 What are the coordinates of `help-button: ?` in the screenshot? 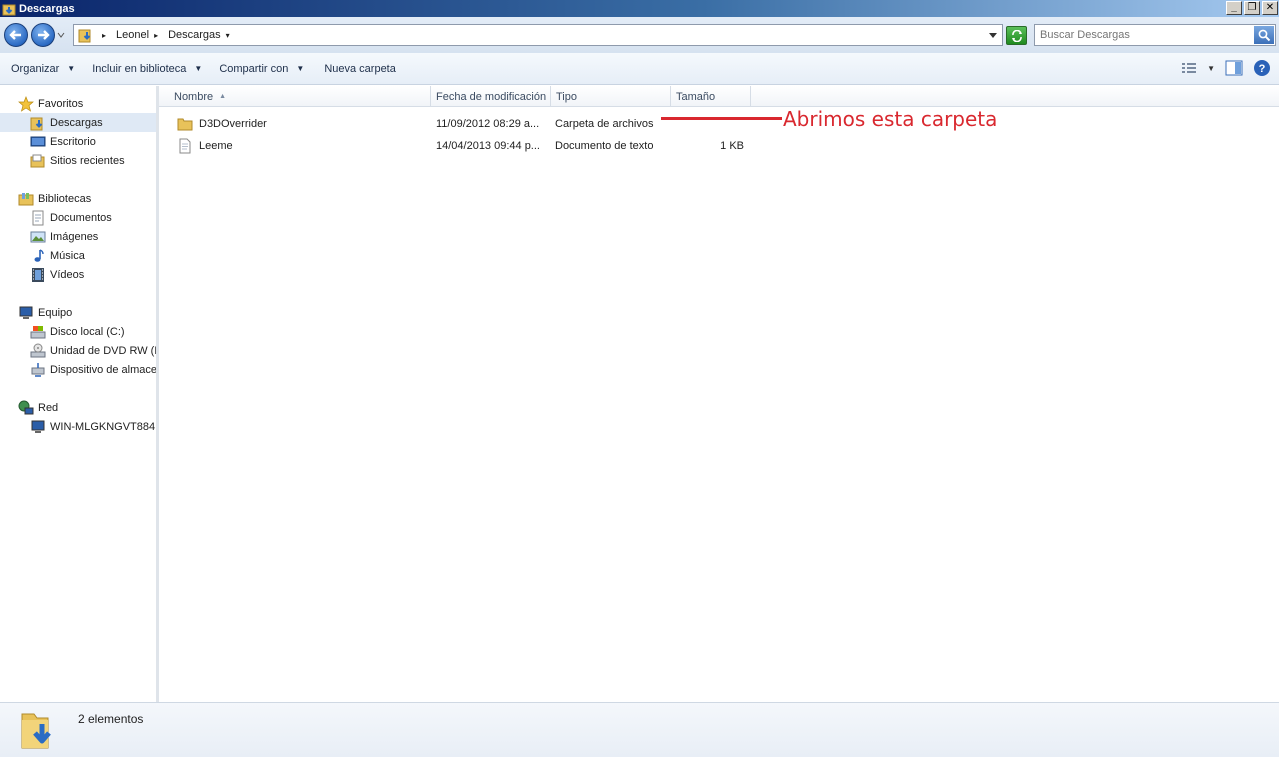 It's located at (1262, 68).